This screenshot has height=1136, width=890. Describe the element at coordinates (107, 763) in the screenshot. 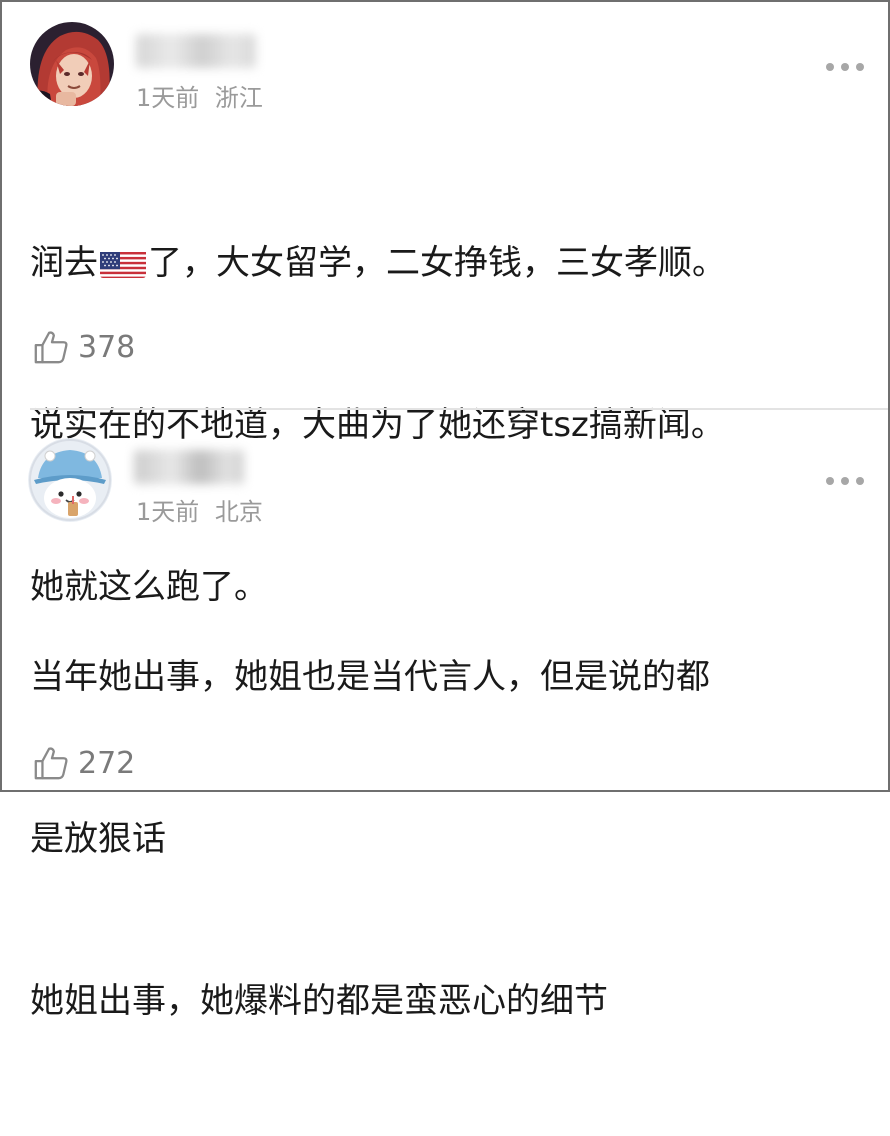

I see `like-count: 272` at that location.